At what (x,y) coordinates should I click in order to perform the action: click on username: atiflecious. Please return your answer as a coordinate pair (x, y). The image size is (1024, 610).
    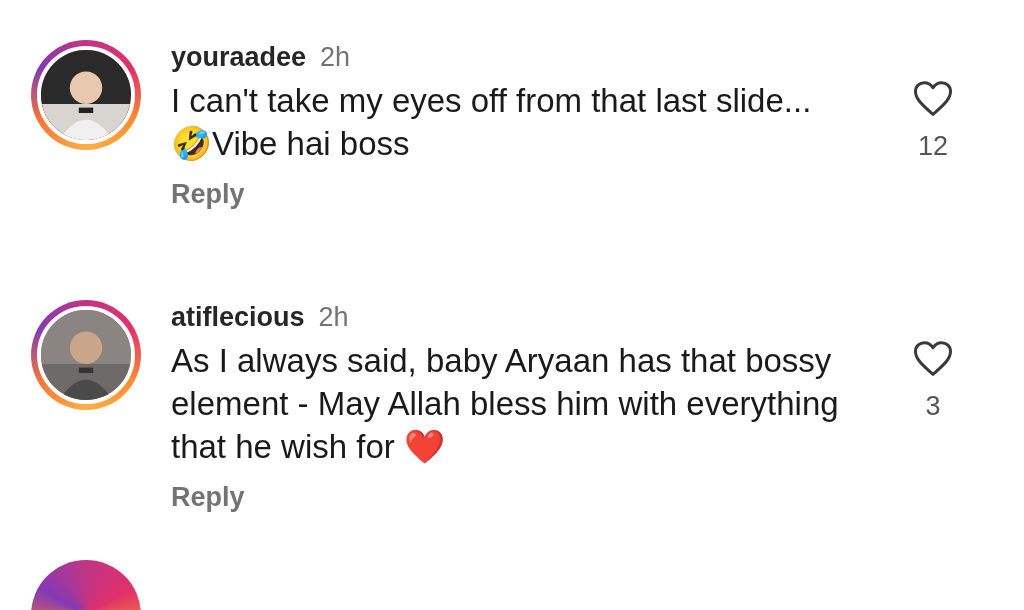
    Looking at the image, I should click on (238, 317).